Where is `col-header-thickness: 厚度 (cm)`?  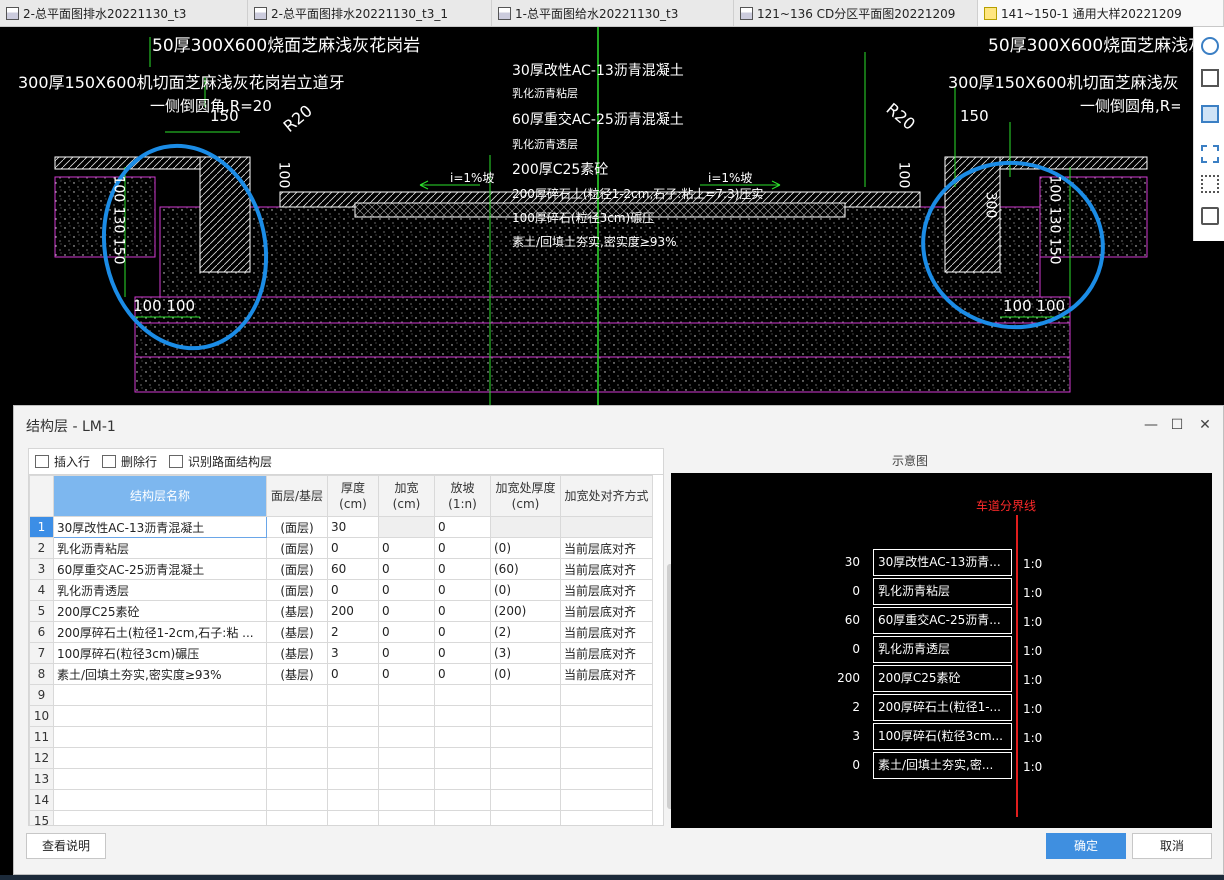 col-header-thickness: 厚度 (cm) is located at coordinates (353, 496).